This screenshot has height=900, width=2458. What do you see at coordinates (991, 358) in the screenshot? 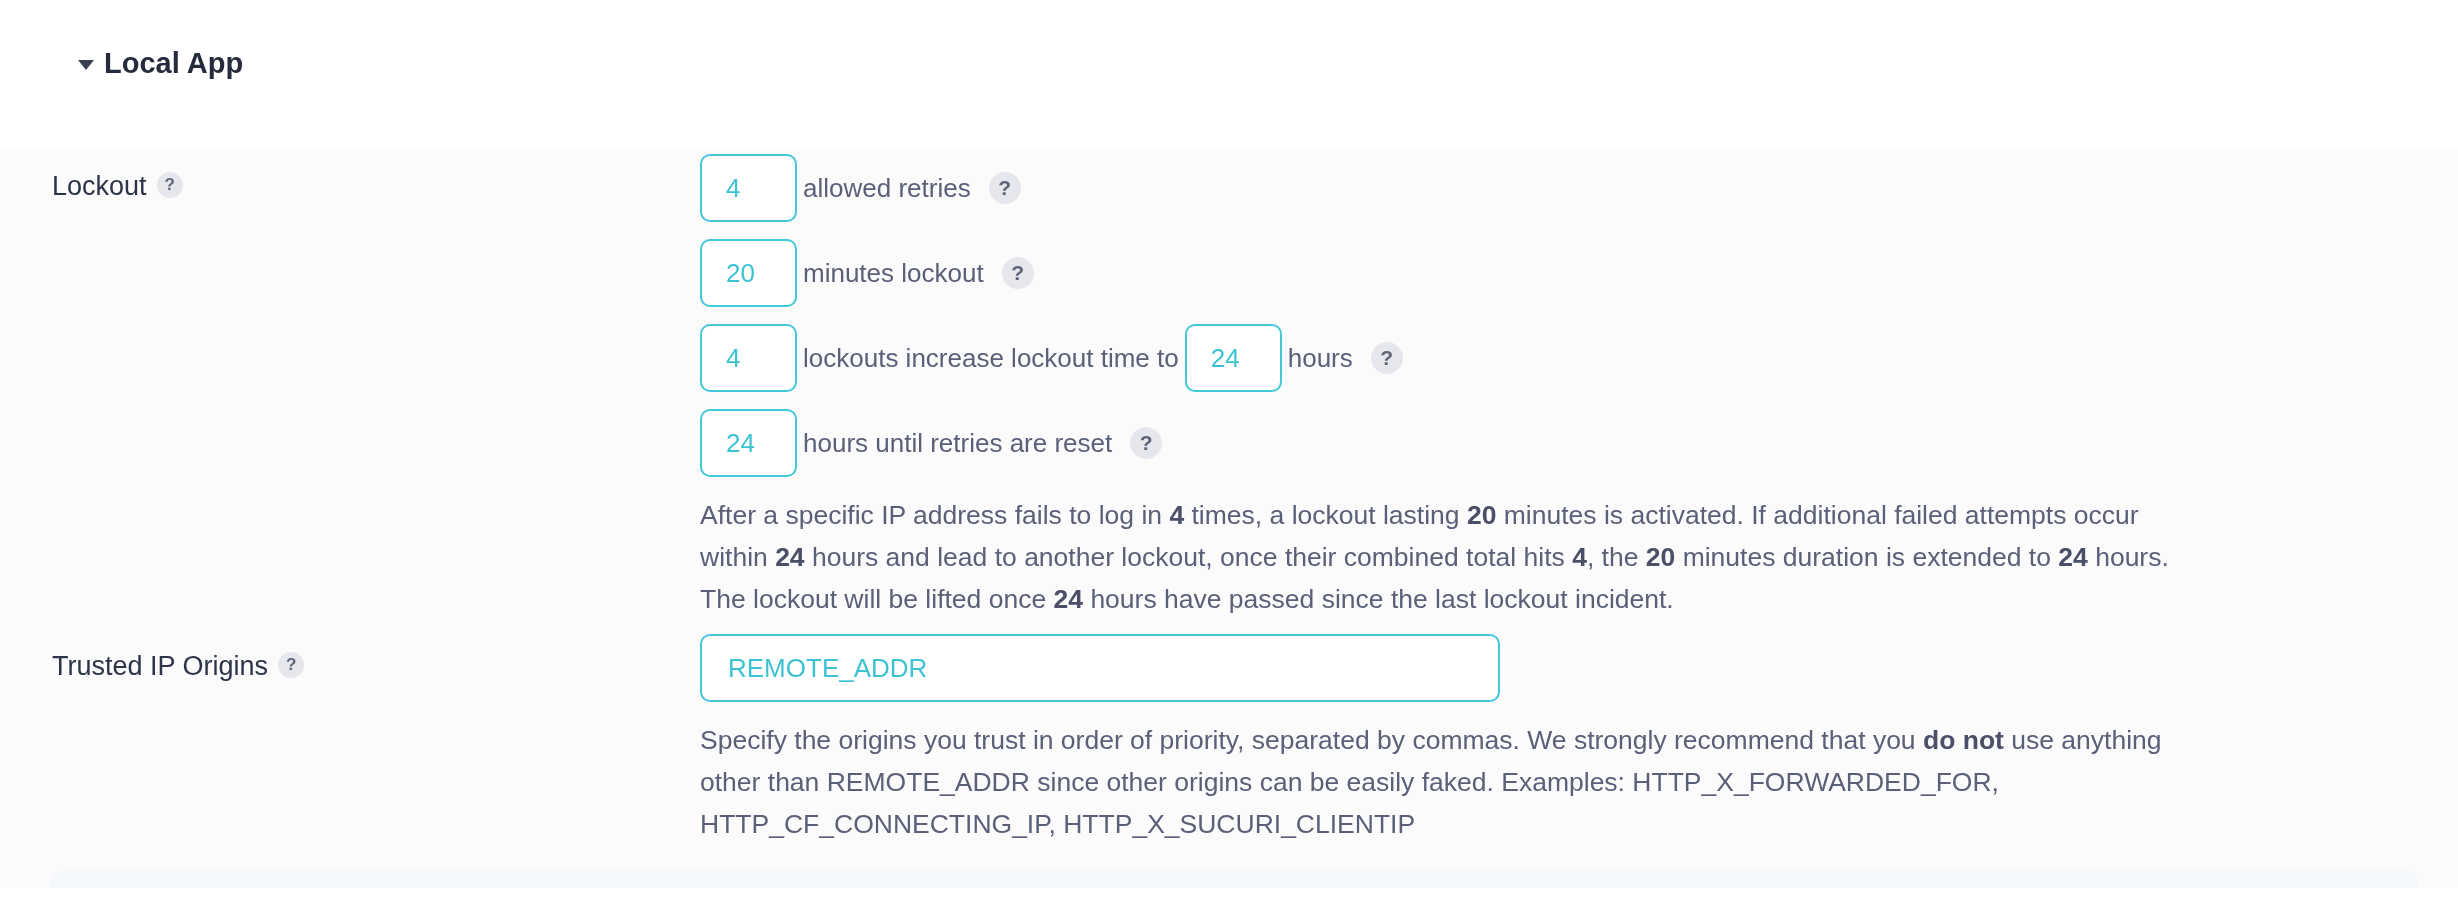
I see `setting-text: lockouts increase lockout time to` at bounding box center [991, 358].